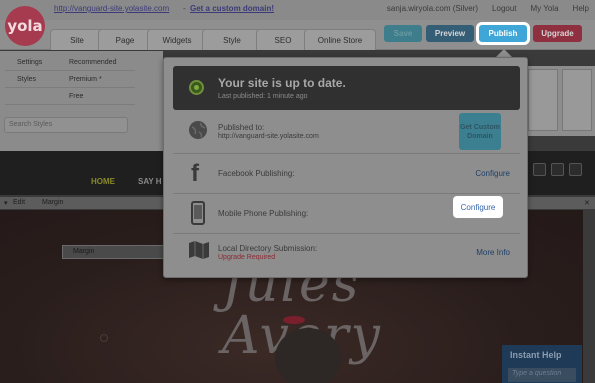  Describe the element at coordinates (25, 26) in the screenshot. I see `yola-logo: yola` at that location.